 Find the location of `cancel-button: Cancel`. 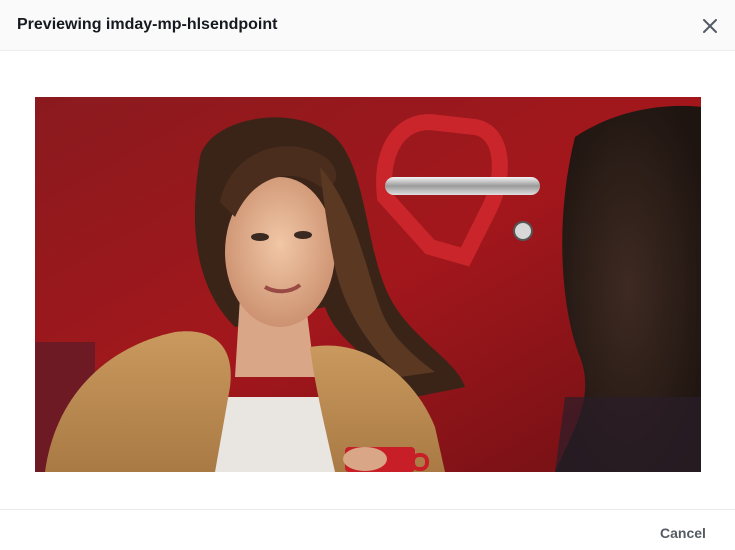

cancel-button: Cancel is located at coordinates (683, 533).